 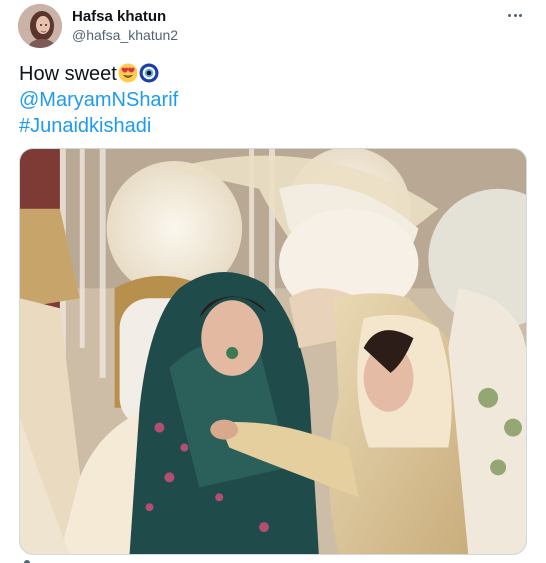 I want to click on nazar-amulet-emoji, so click(x=149, y=73).